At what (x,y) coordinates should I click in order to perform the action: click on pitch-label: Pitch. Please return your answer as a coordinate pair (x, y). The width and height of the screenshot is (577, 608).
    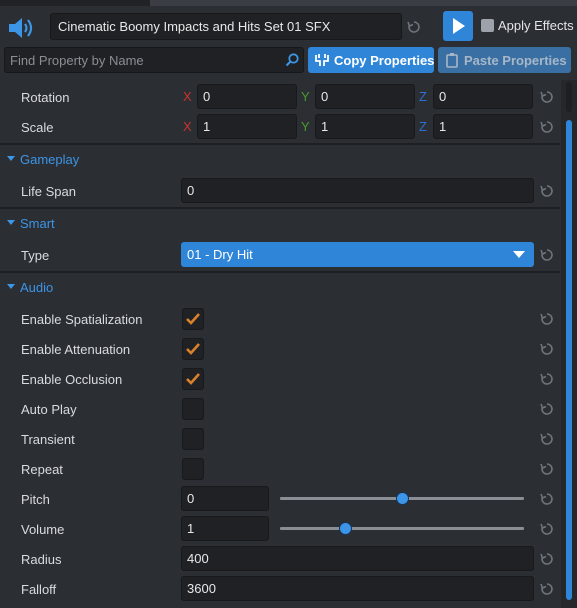
    Looking at the image, I should click on (35, 499).